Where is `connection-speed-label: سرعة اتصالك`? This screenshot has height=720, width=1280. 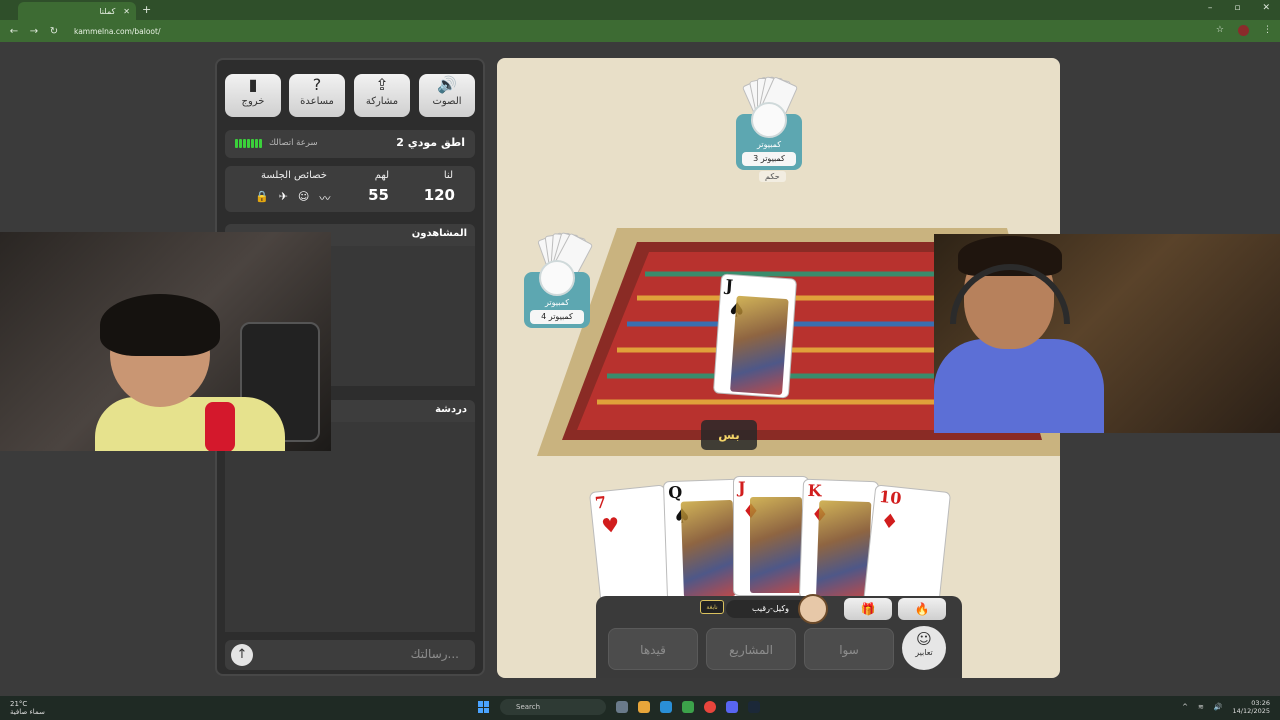 connection-speed-label: سرعة اتصالك is located at coordinates (293, 143).